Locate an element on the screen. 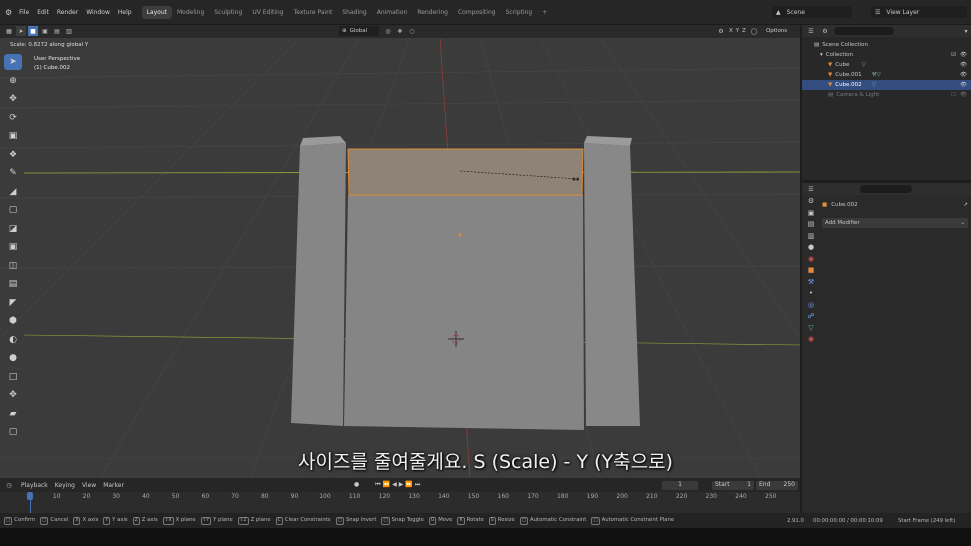 Image resolution: width=971 pixels, height=546 pixels. menu-window: Window is located at coordinates (98, 12).